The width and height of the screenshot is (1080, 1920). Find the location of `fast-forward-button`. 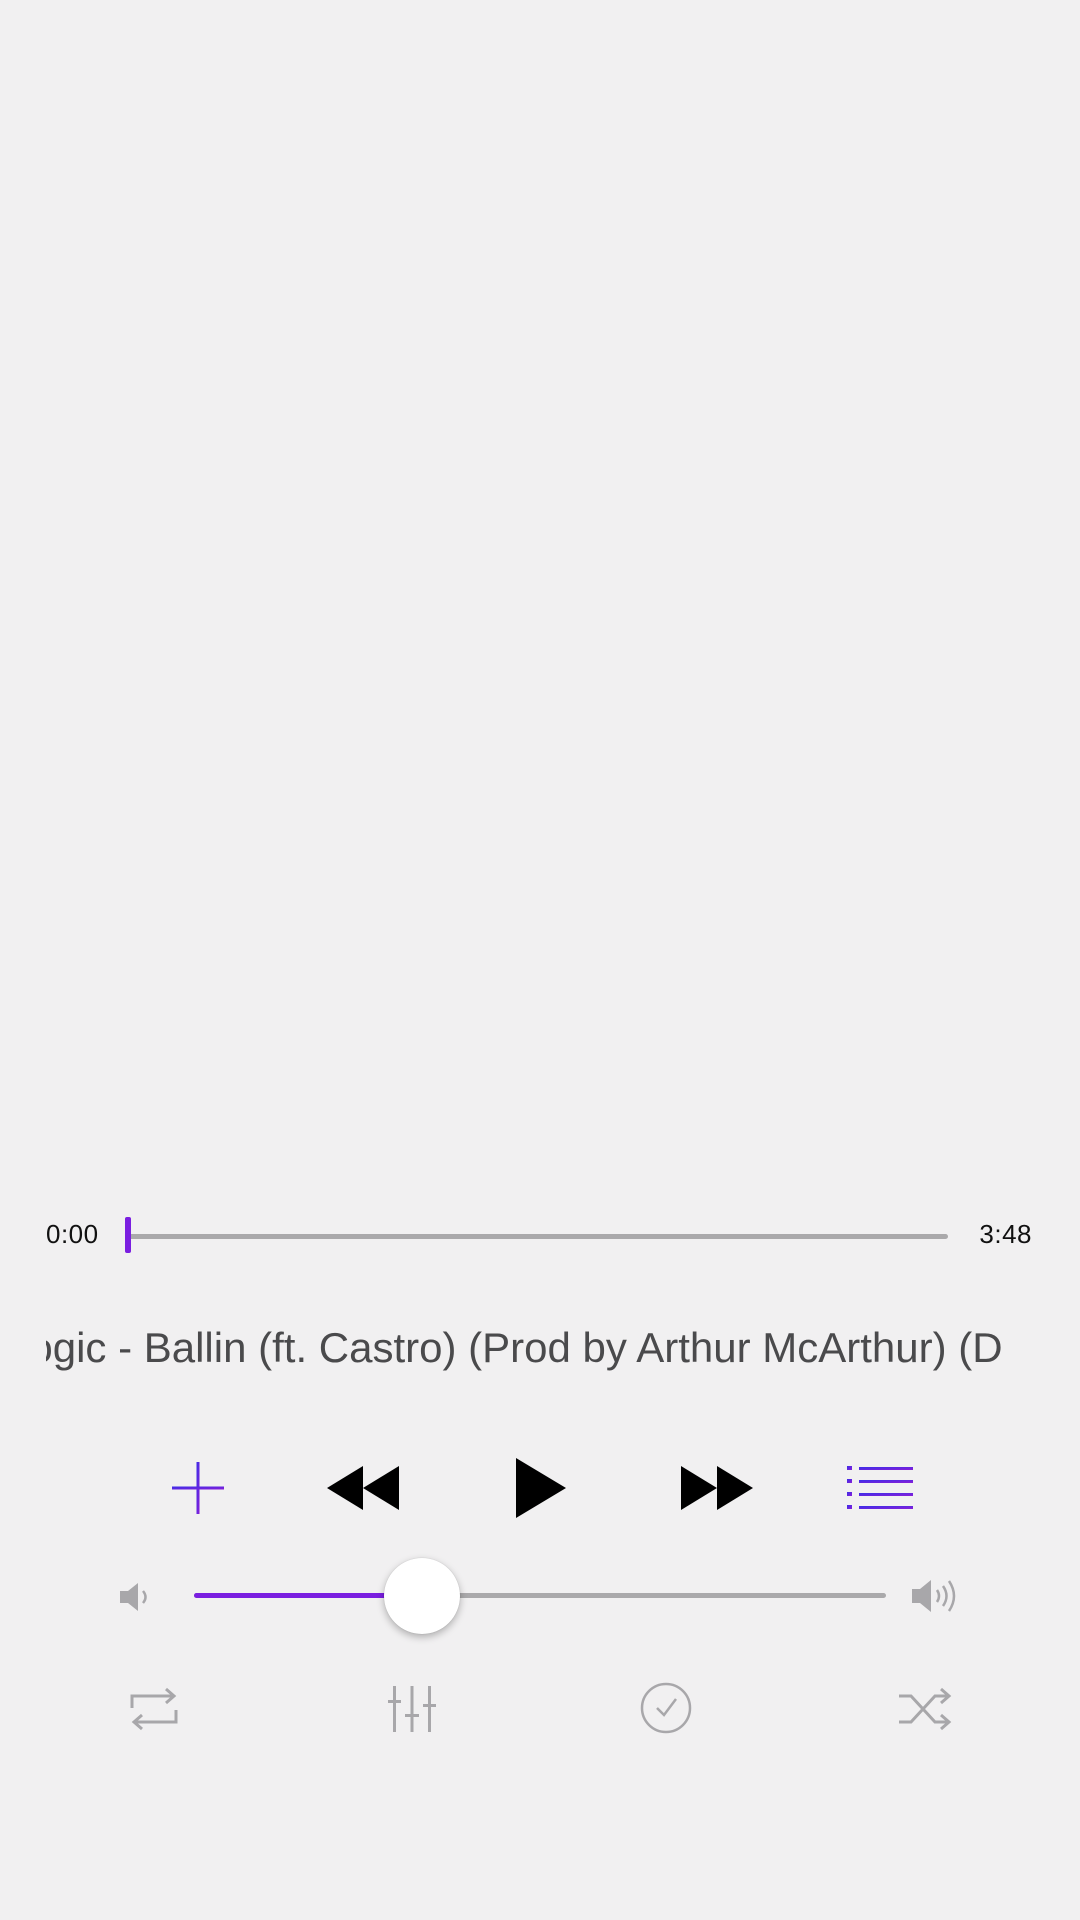

fast-forward-button is located at coordinates (717, 1488).